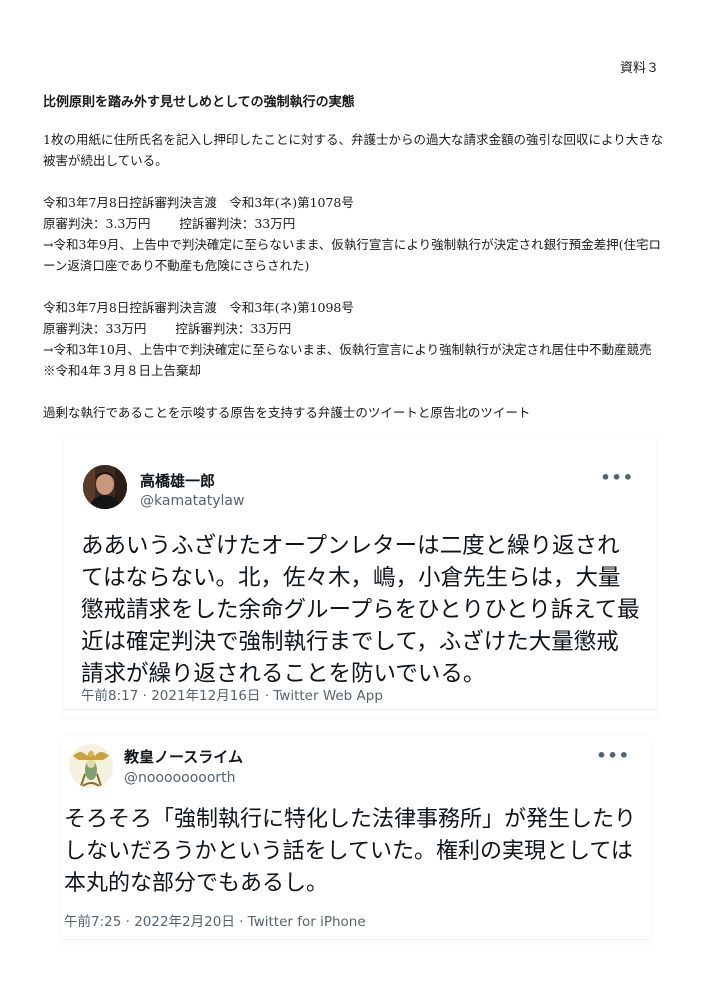 The width and height of the screenshot is (707, 1000). What do you see at coordinates (183, 756) in the screenshot?
I see `author-name: 教皇ノースライム` at bounding box center [183, 756].